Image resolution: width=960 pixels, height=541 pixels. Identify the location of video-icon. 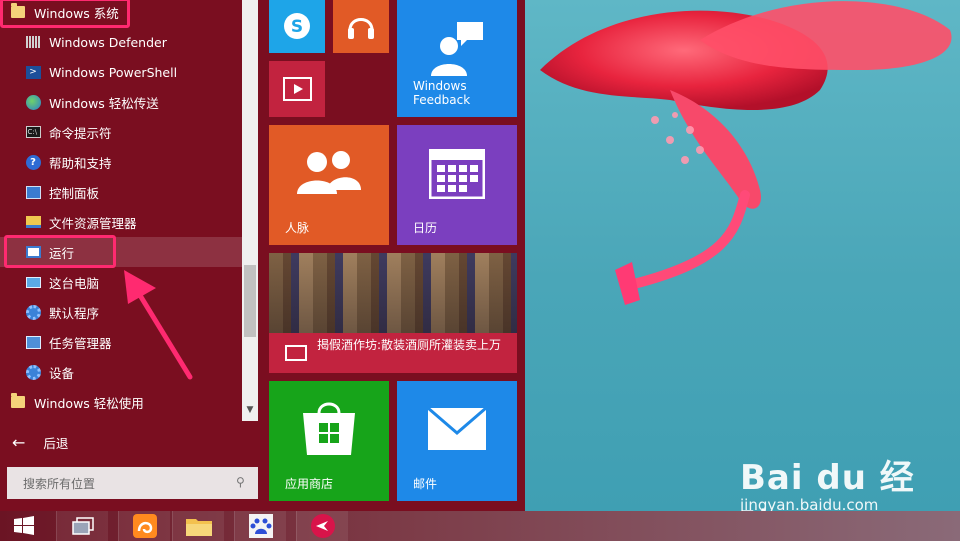
(297, 89).